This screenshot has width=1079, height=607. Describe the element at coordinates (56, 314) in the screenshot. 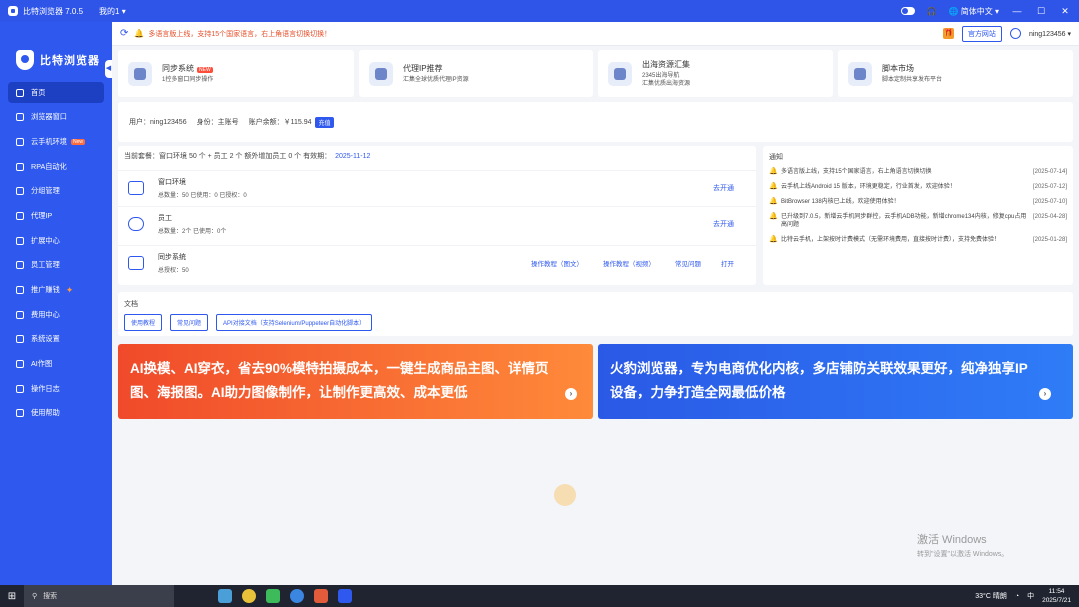

I see `sidebar-item-billing: 费用中心` at that location.